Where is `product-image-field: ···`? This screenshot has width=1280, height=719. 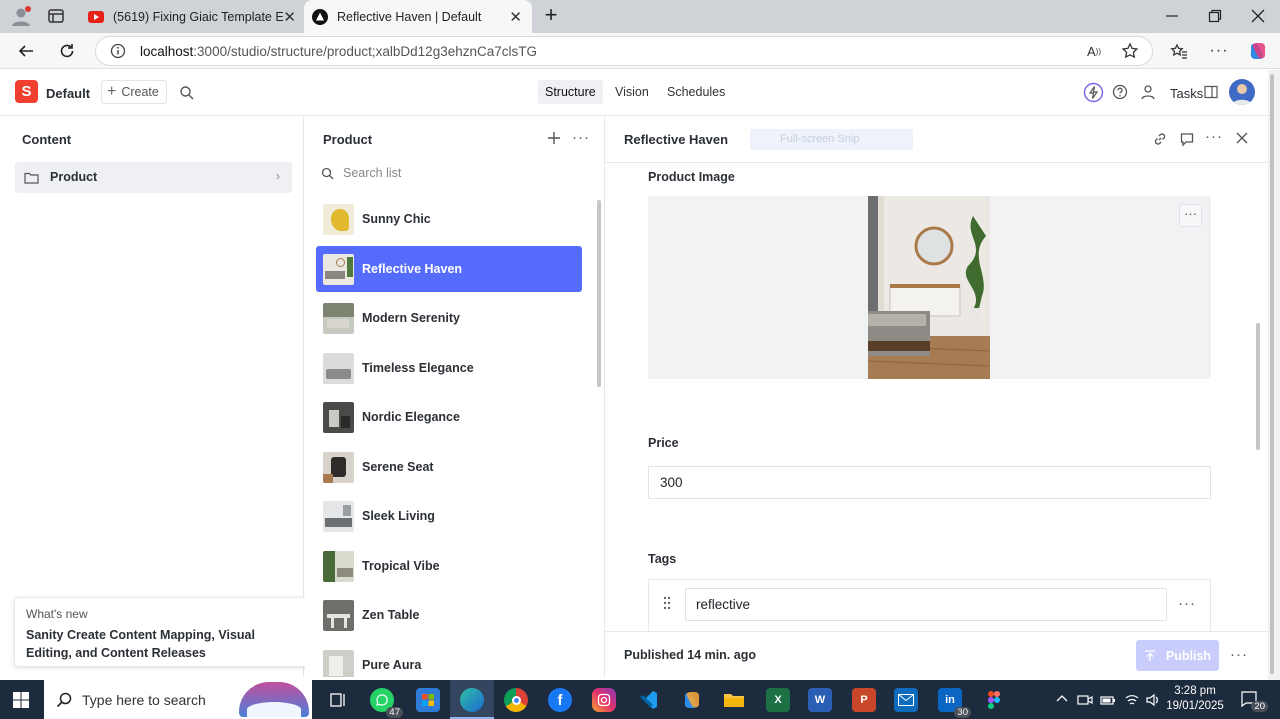
product-image-field: ··· is located at coordinates (929, 287).